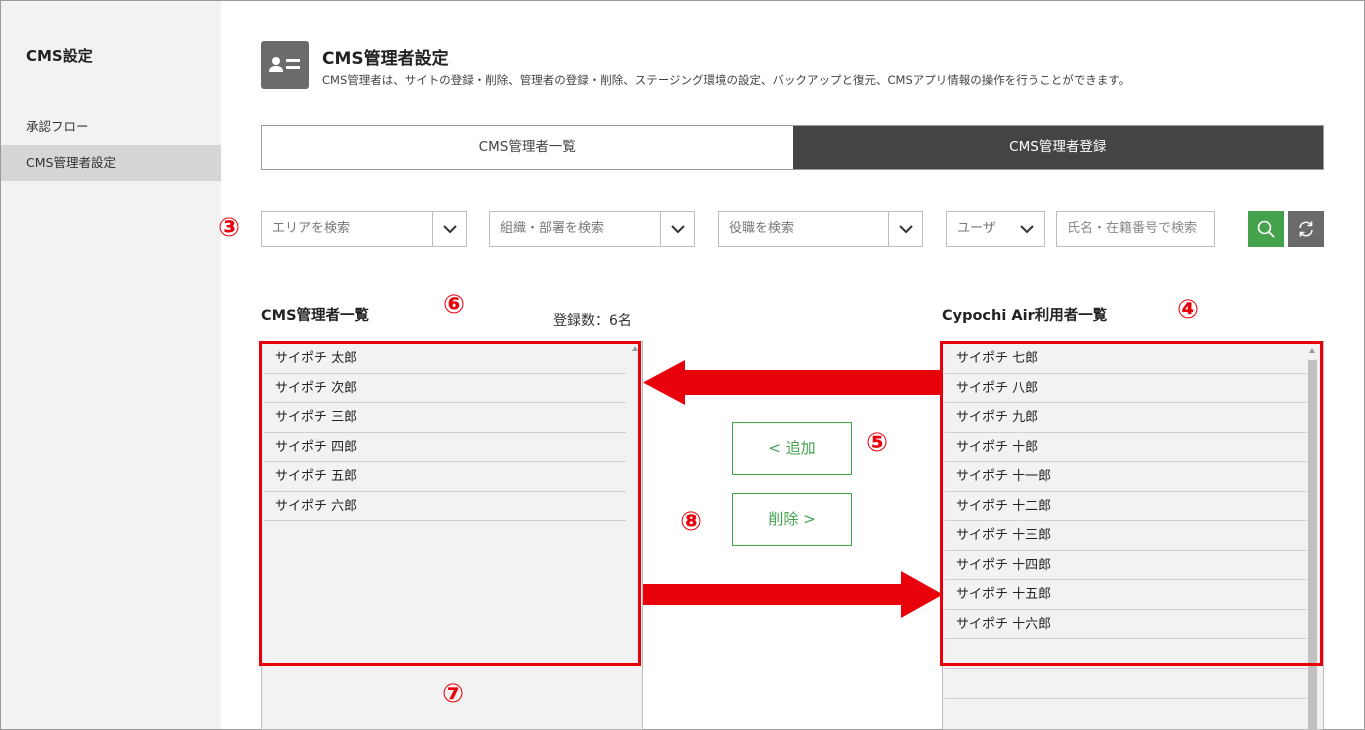 This screenshot has width=1365, height=730. What do you see at coordinates (762, 228) in the screenshot?
I see `role-select-placeholder: 役職を検索` at bounding box center [762, 228].